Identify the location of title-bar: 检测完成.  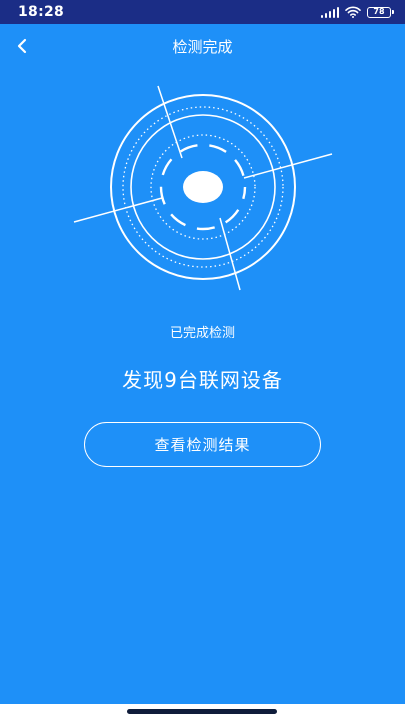
(202, 46).